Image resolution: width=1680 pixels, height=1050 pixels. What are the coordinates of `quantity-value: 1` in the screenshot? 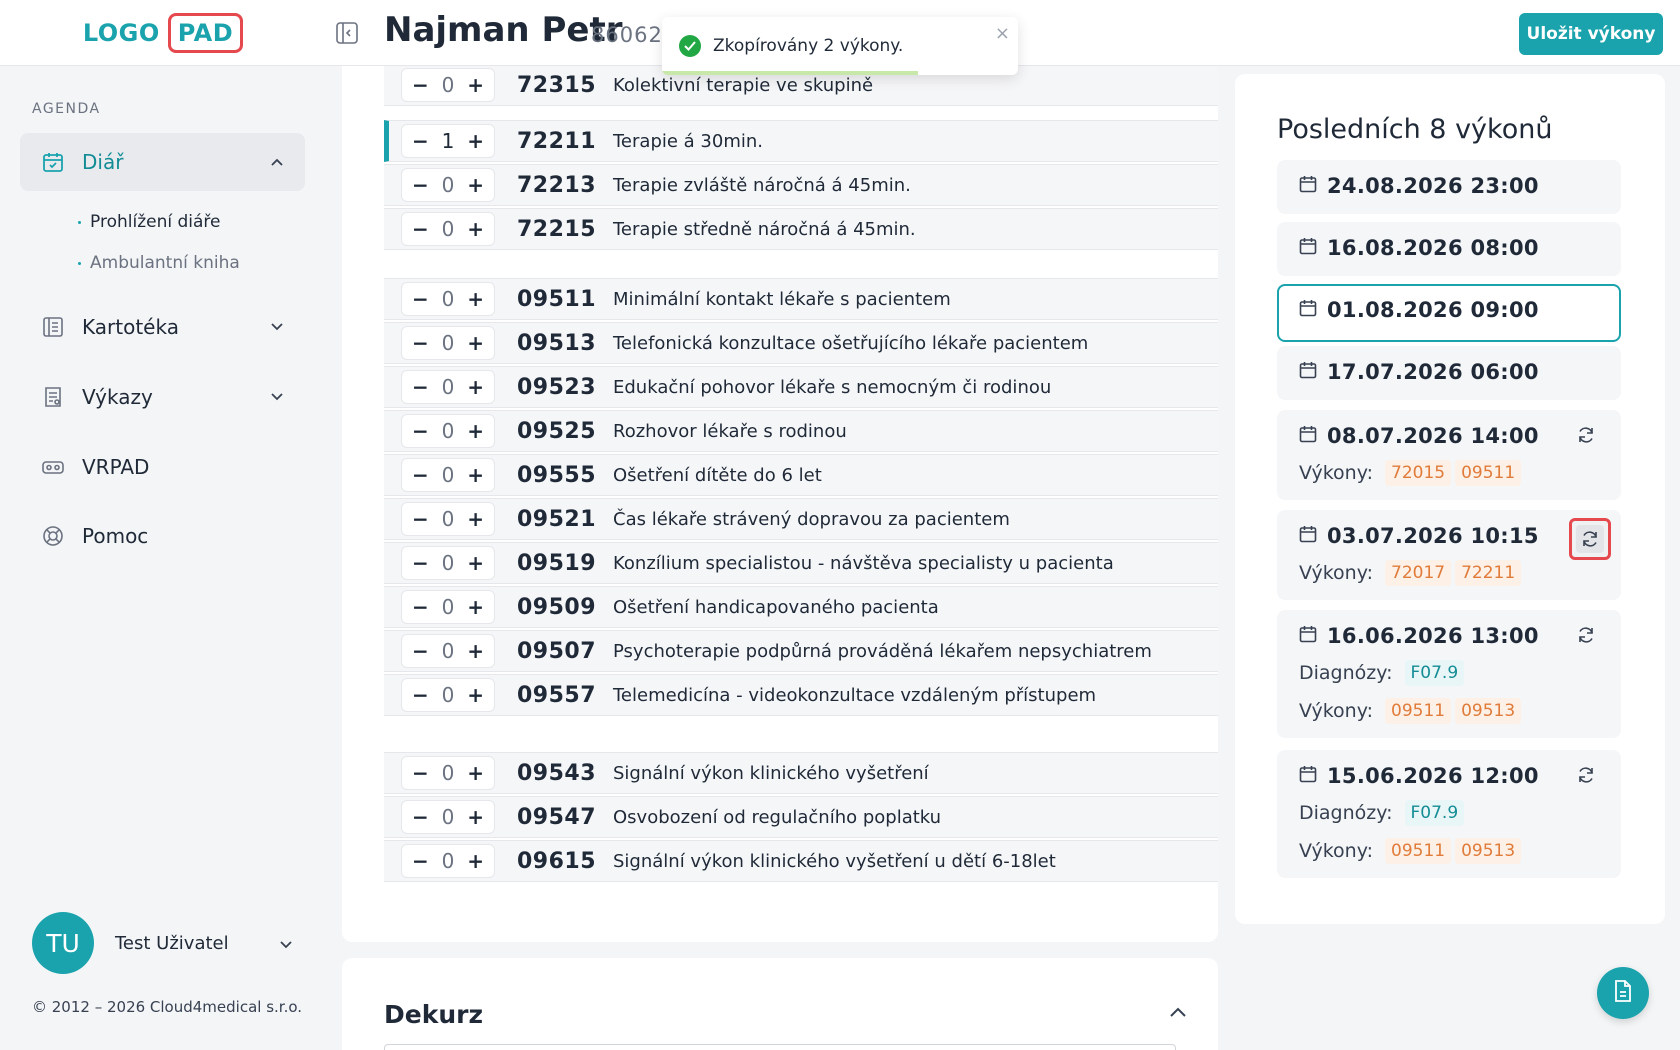 It's located at (448, 141).